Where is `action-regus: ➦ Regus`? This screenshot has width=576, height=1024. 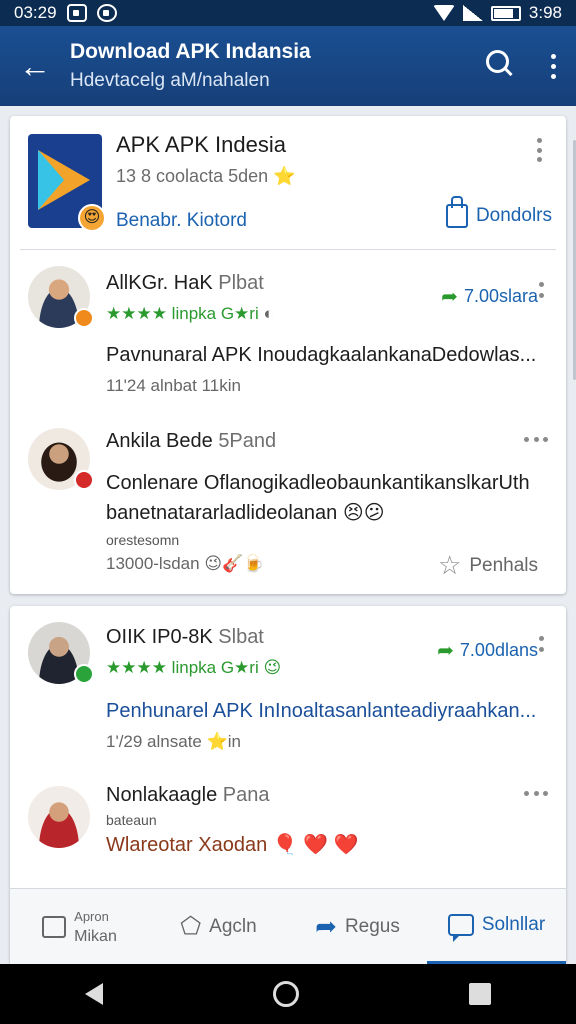
action-regus: ➦ Regus is located at coordinates (357, 926).